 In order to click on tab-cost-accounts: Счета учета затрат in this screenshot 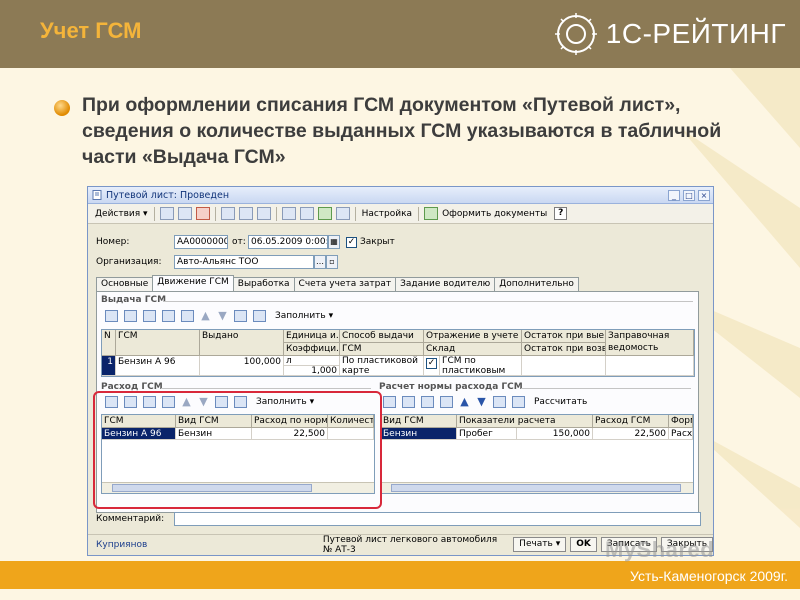, I will do `click(345, 284)`.